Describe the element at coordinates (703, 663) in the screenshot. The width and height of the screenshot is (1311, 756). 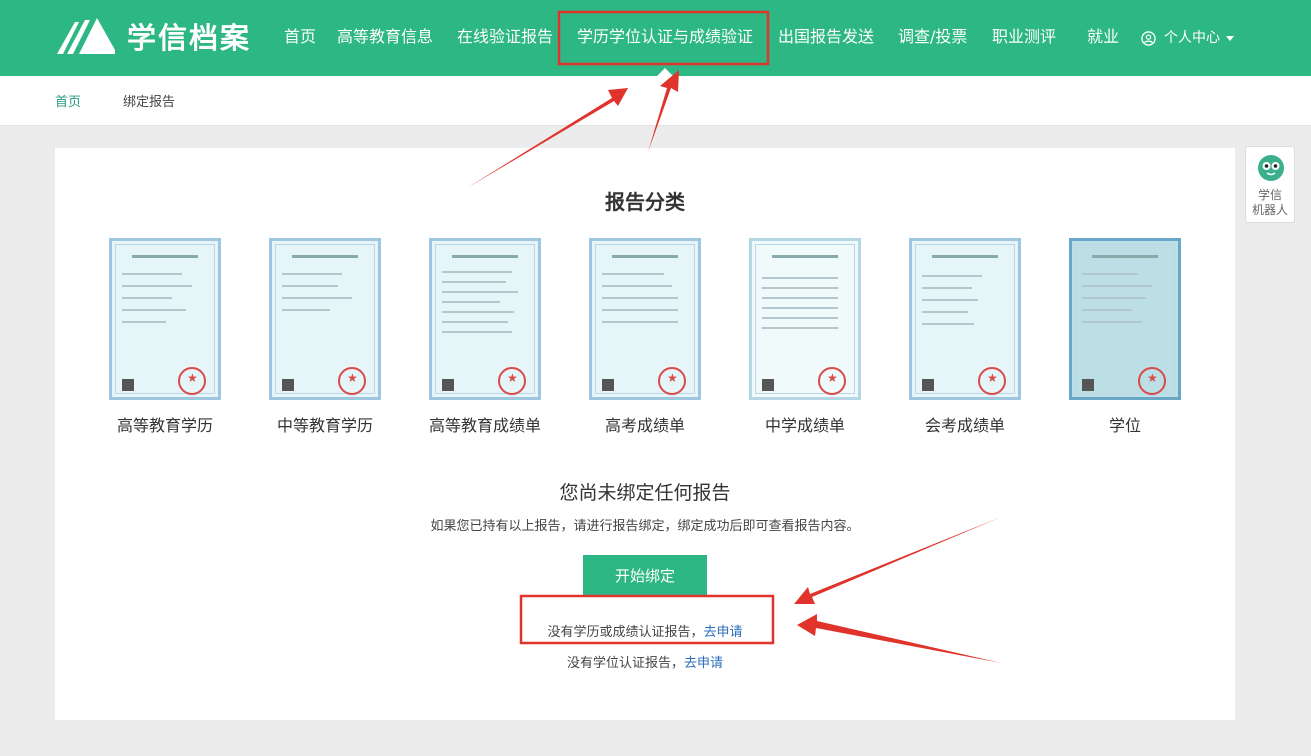
I see `apply-degree-link: 去申请` at that location.